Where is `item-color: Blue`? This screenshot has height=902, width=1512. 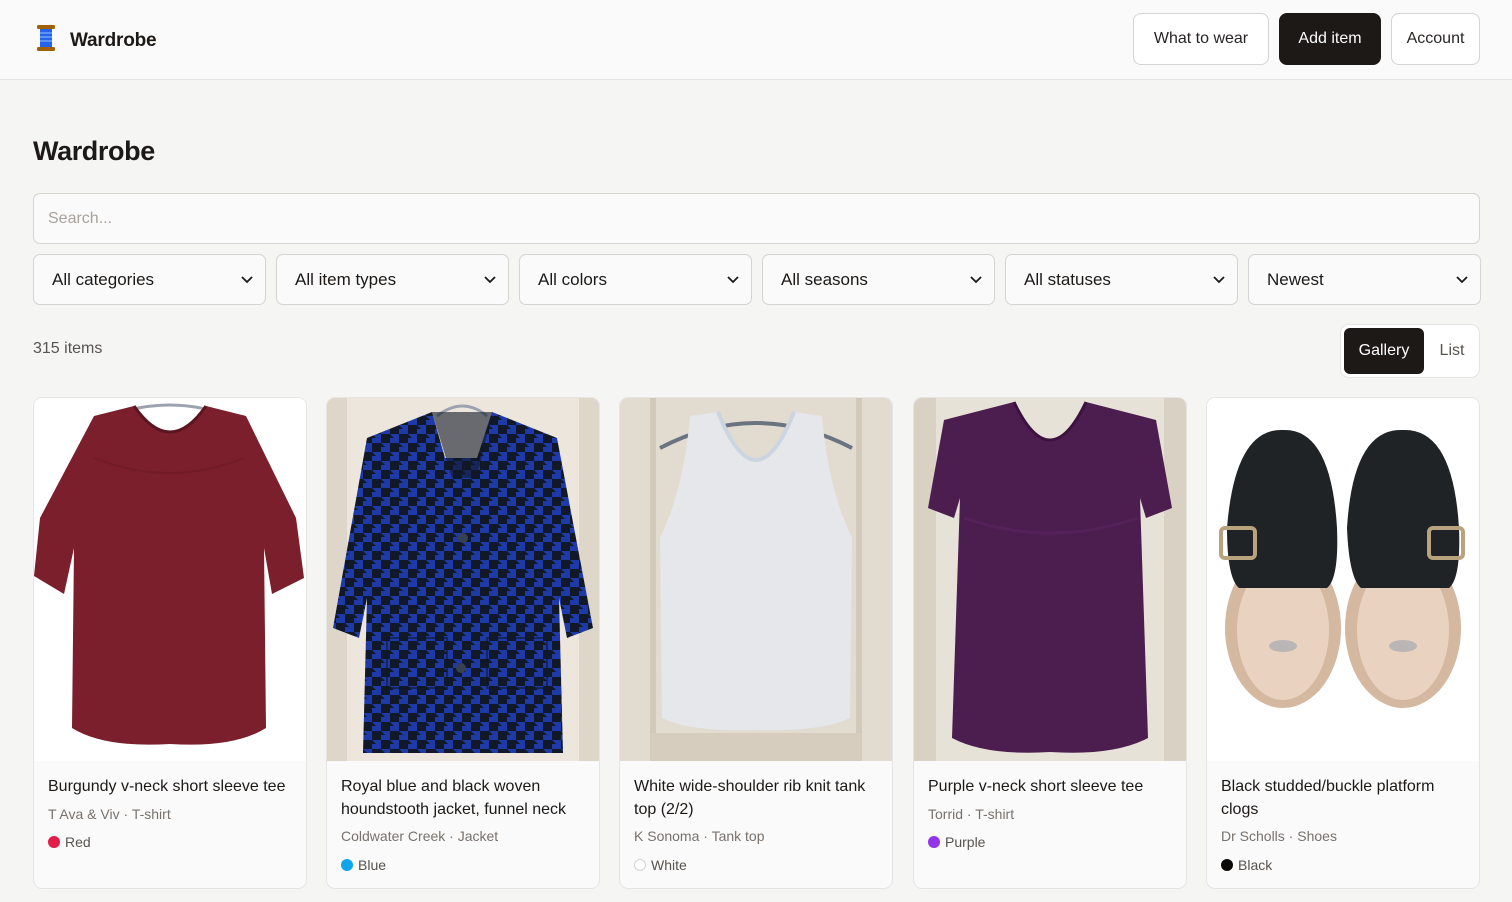
item-color: Blue is located at coordinates (363, 865).